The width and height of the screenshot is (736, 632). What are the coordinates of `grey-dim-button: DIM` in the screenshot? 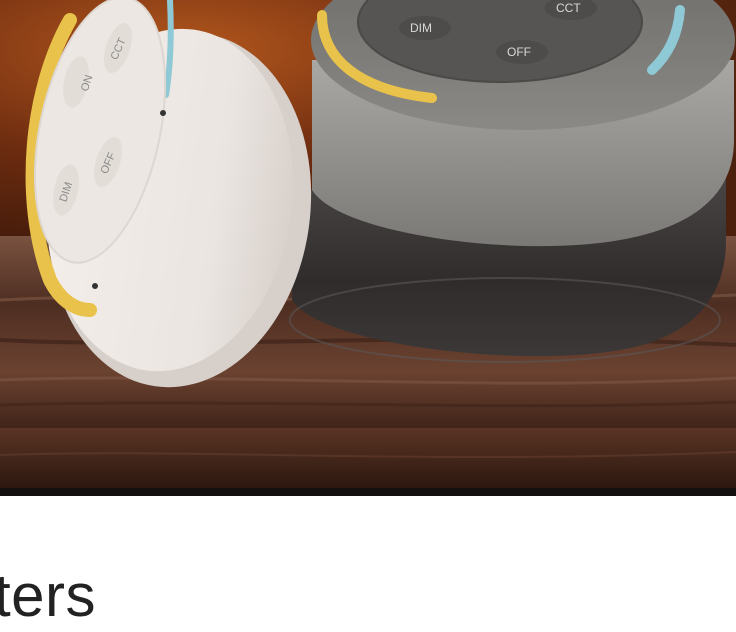 It's located at (425, 28).